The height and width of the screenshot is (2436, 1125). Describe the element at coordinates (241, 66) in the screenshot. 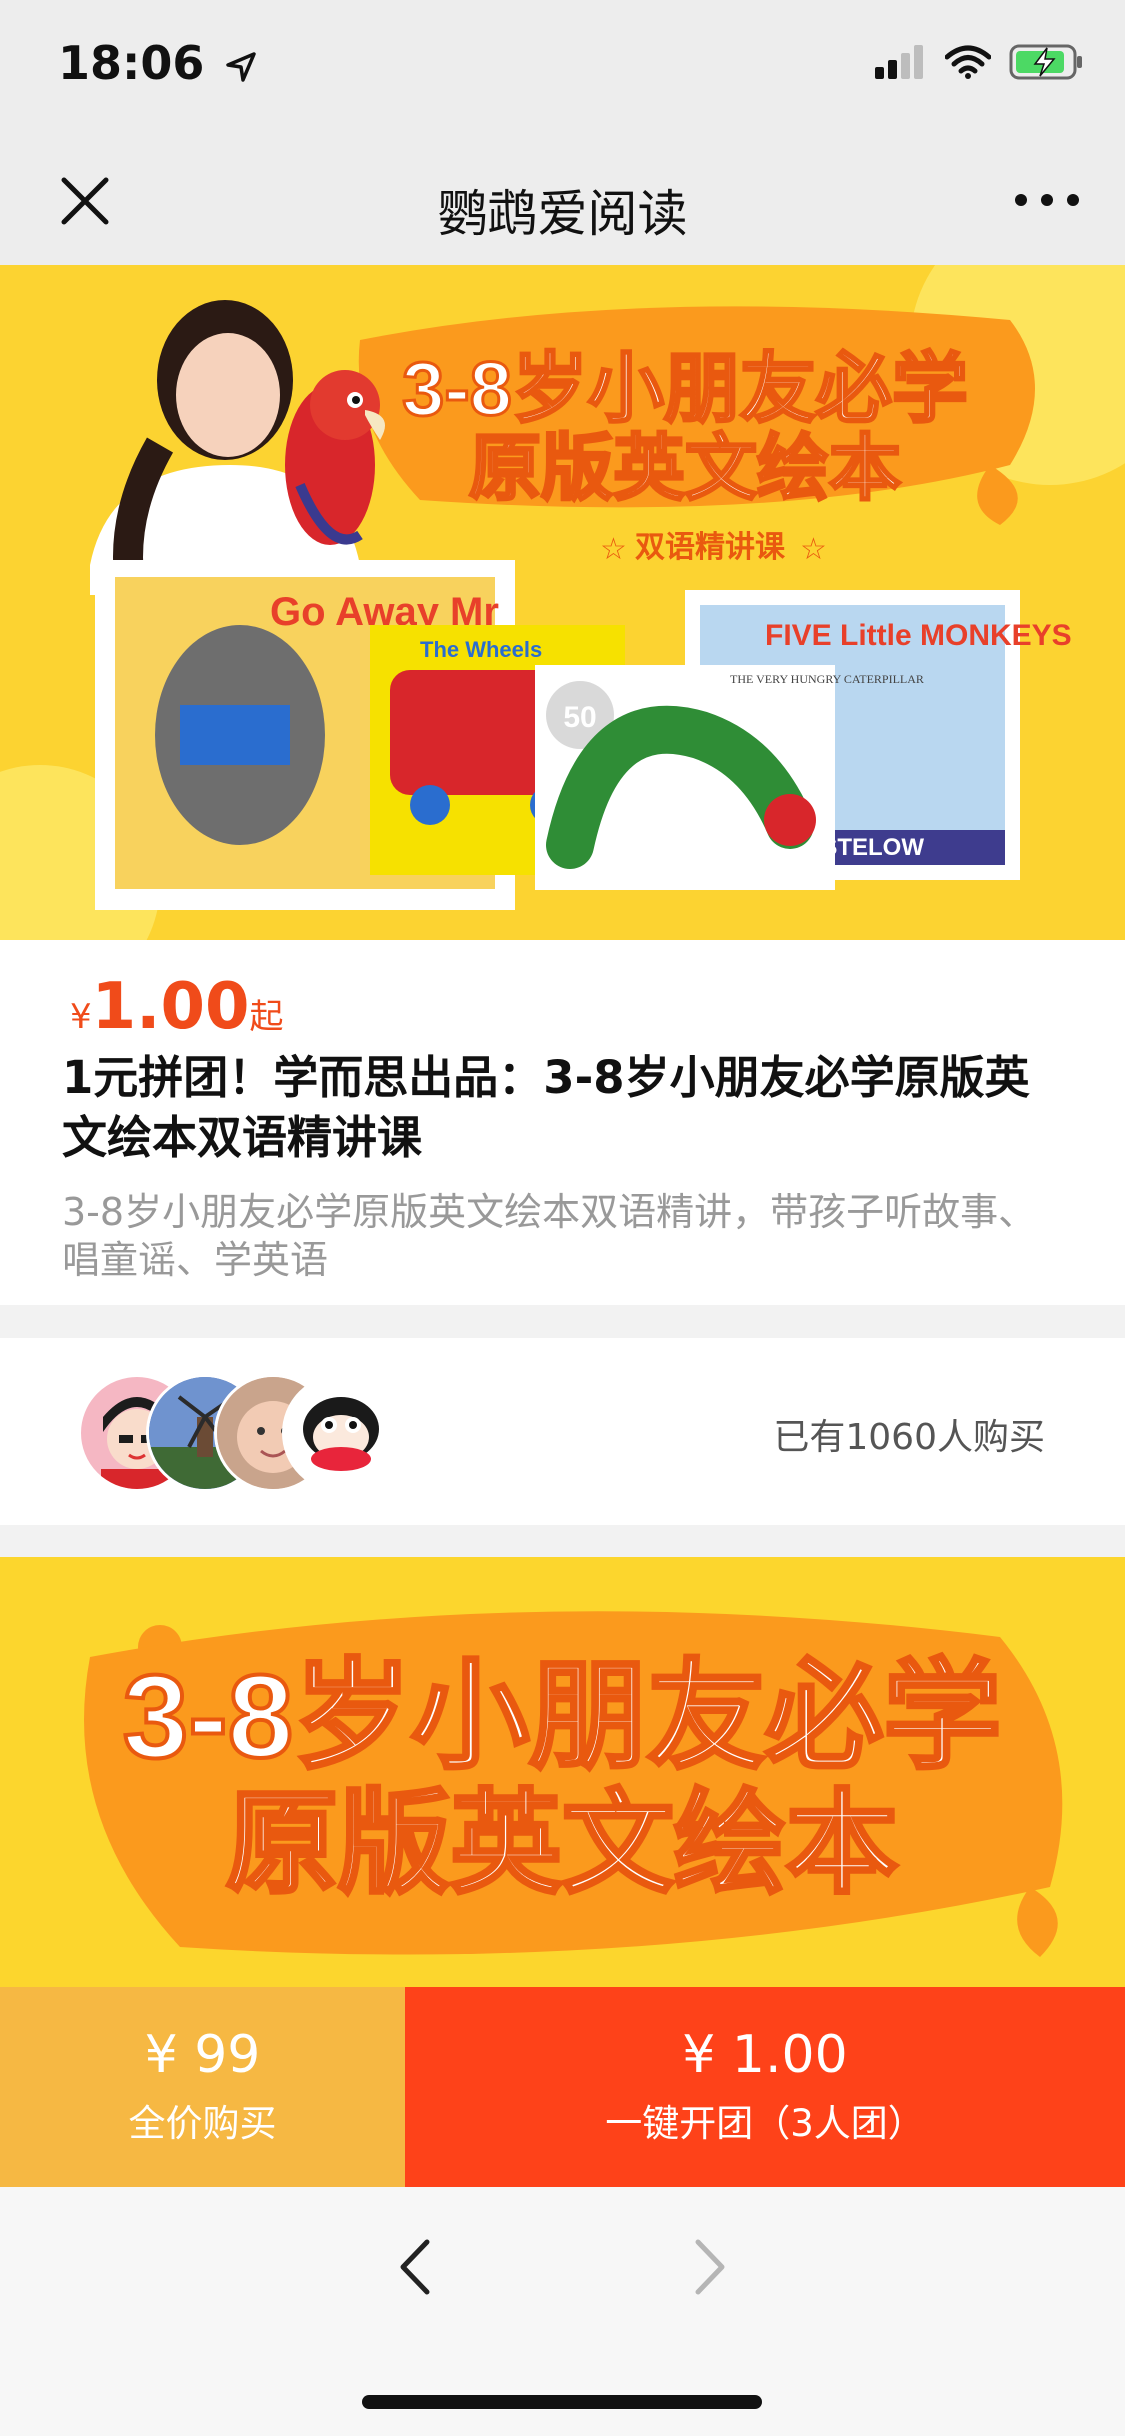

I see `location-arrow-icon` at that location.